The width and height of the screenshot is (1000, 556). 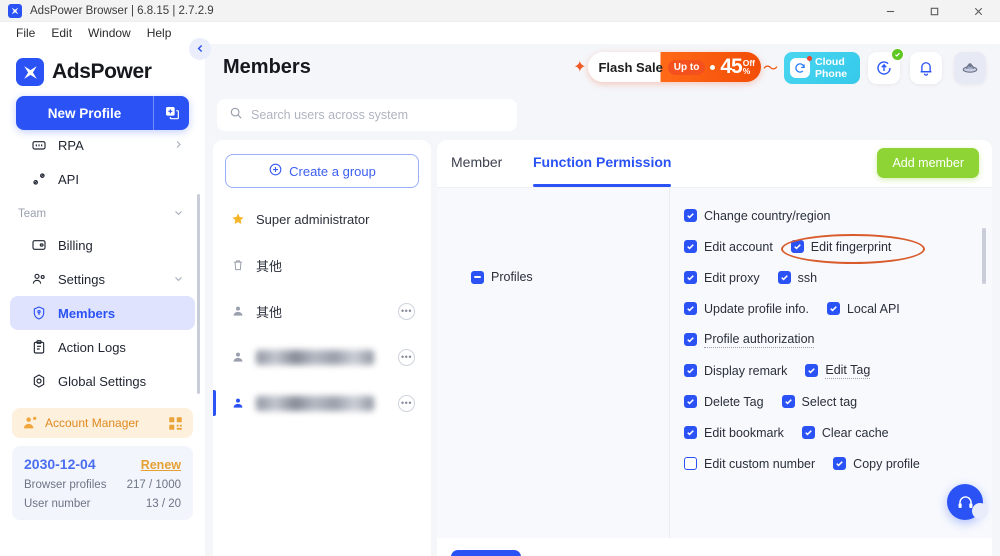 I want to click on flash-sale-pill: Flash Sale Up to 45 Off %, so click(x=674, y=67).